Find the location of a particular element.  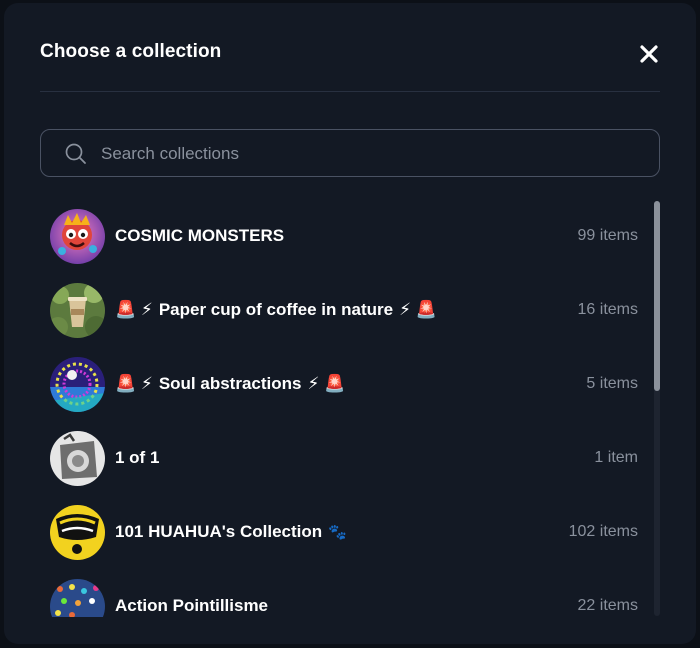

collection-name-row: Action Pointillisme is located at coordinates (191, 593).